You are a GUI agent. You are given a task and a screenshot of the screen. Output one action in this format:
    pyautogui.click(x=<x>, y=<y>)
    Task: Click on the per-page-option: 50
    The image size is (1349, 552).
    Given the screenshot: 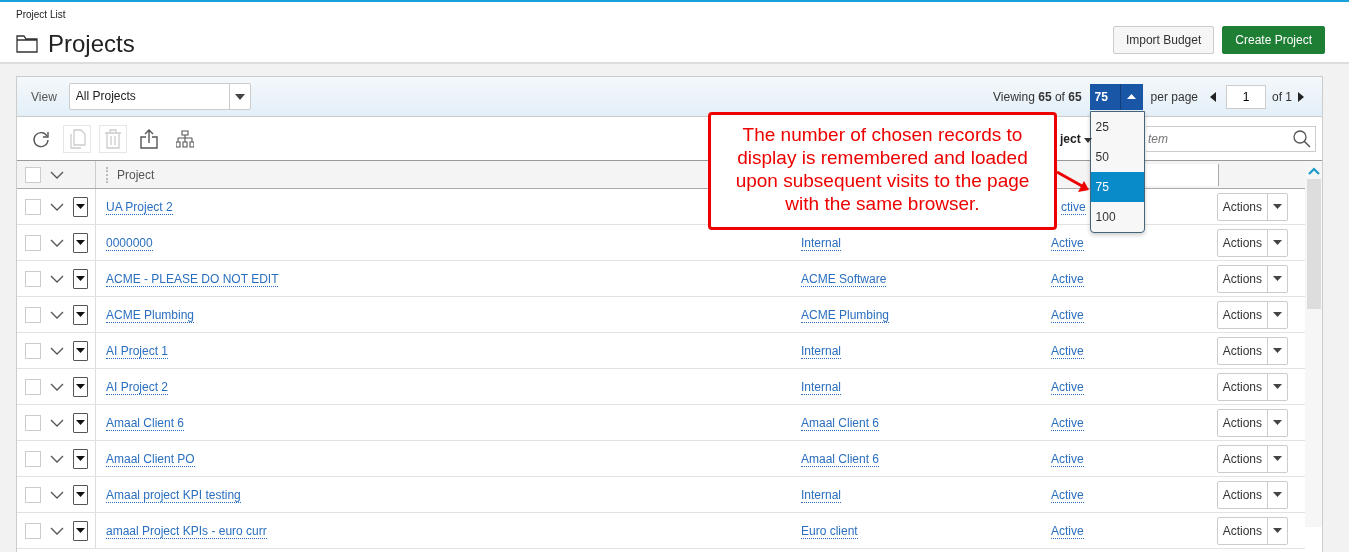 What is the action you would take?
    pyautogui.click(x=1117, y=156)
    